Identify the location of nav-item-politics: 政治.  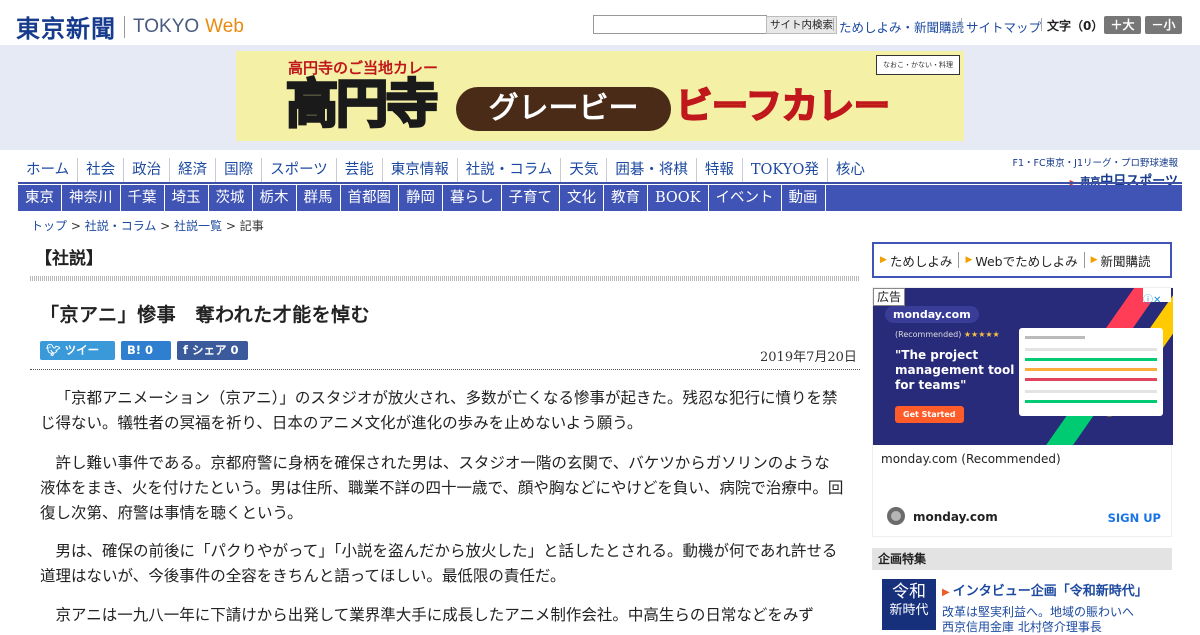
(147, 170).